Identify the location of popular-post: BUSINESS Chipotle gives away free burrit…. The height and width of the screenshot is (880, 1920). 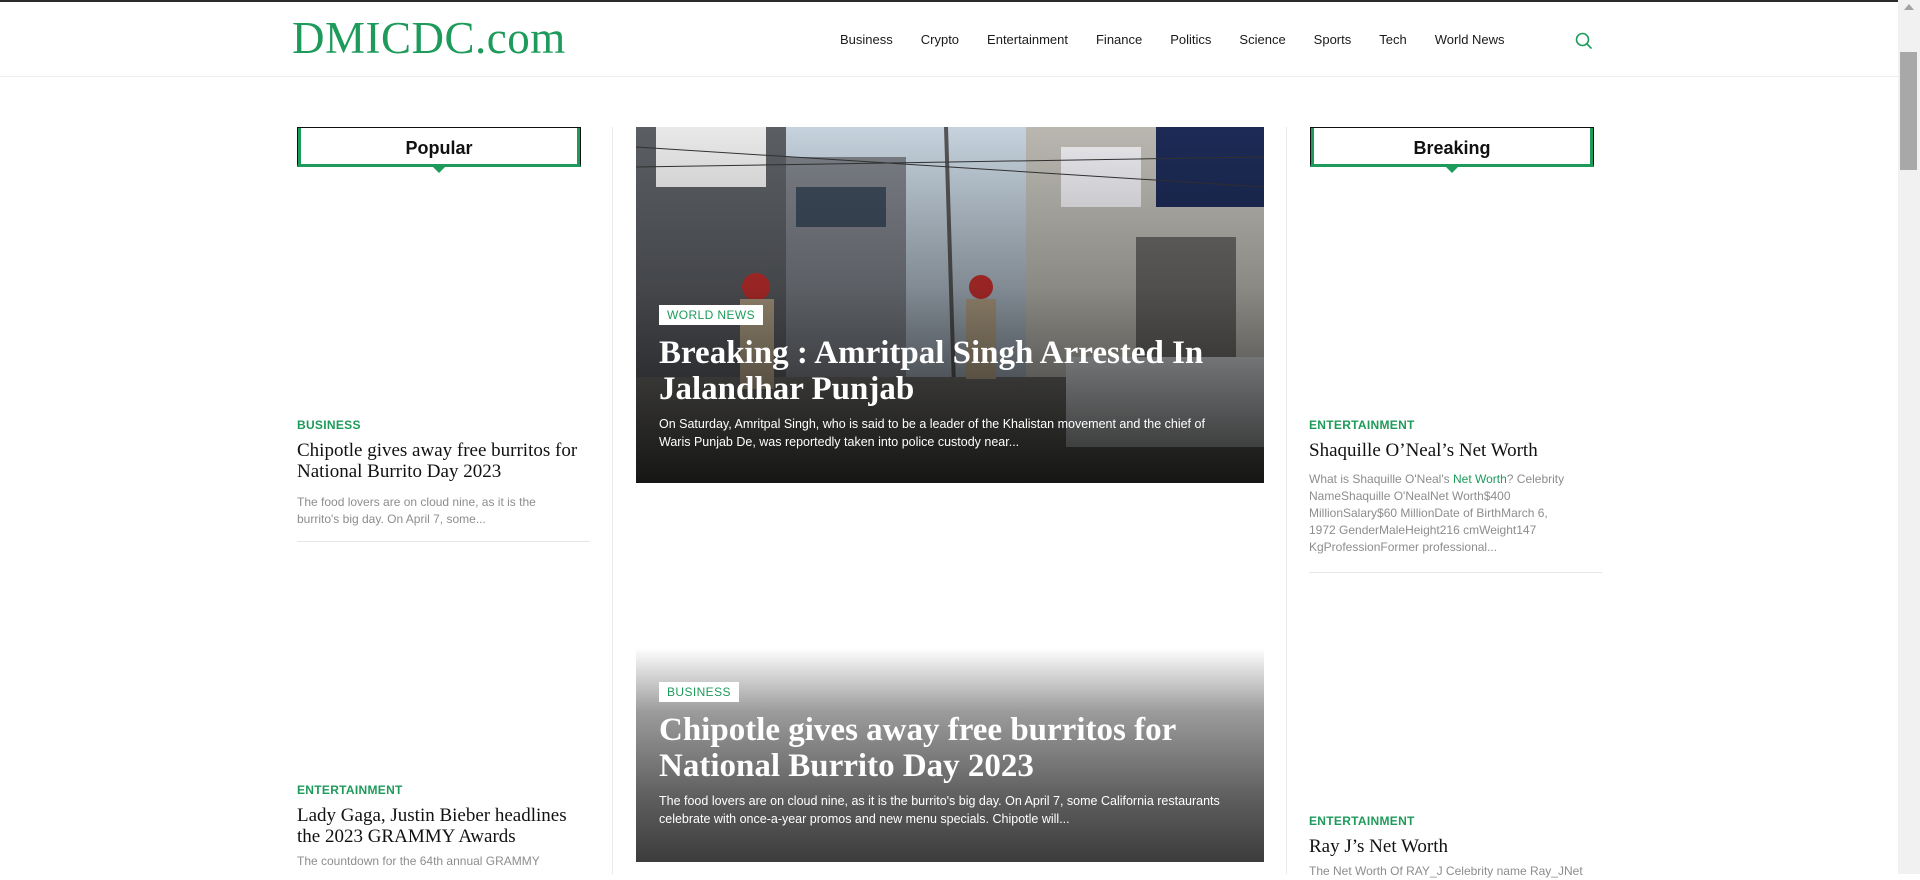
(443, 473).